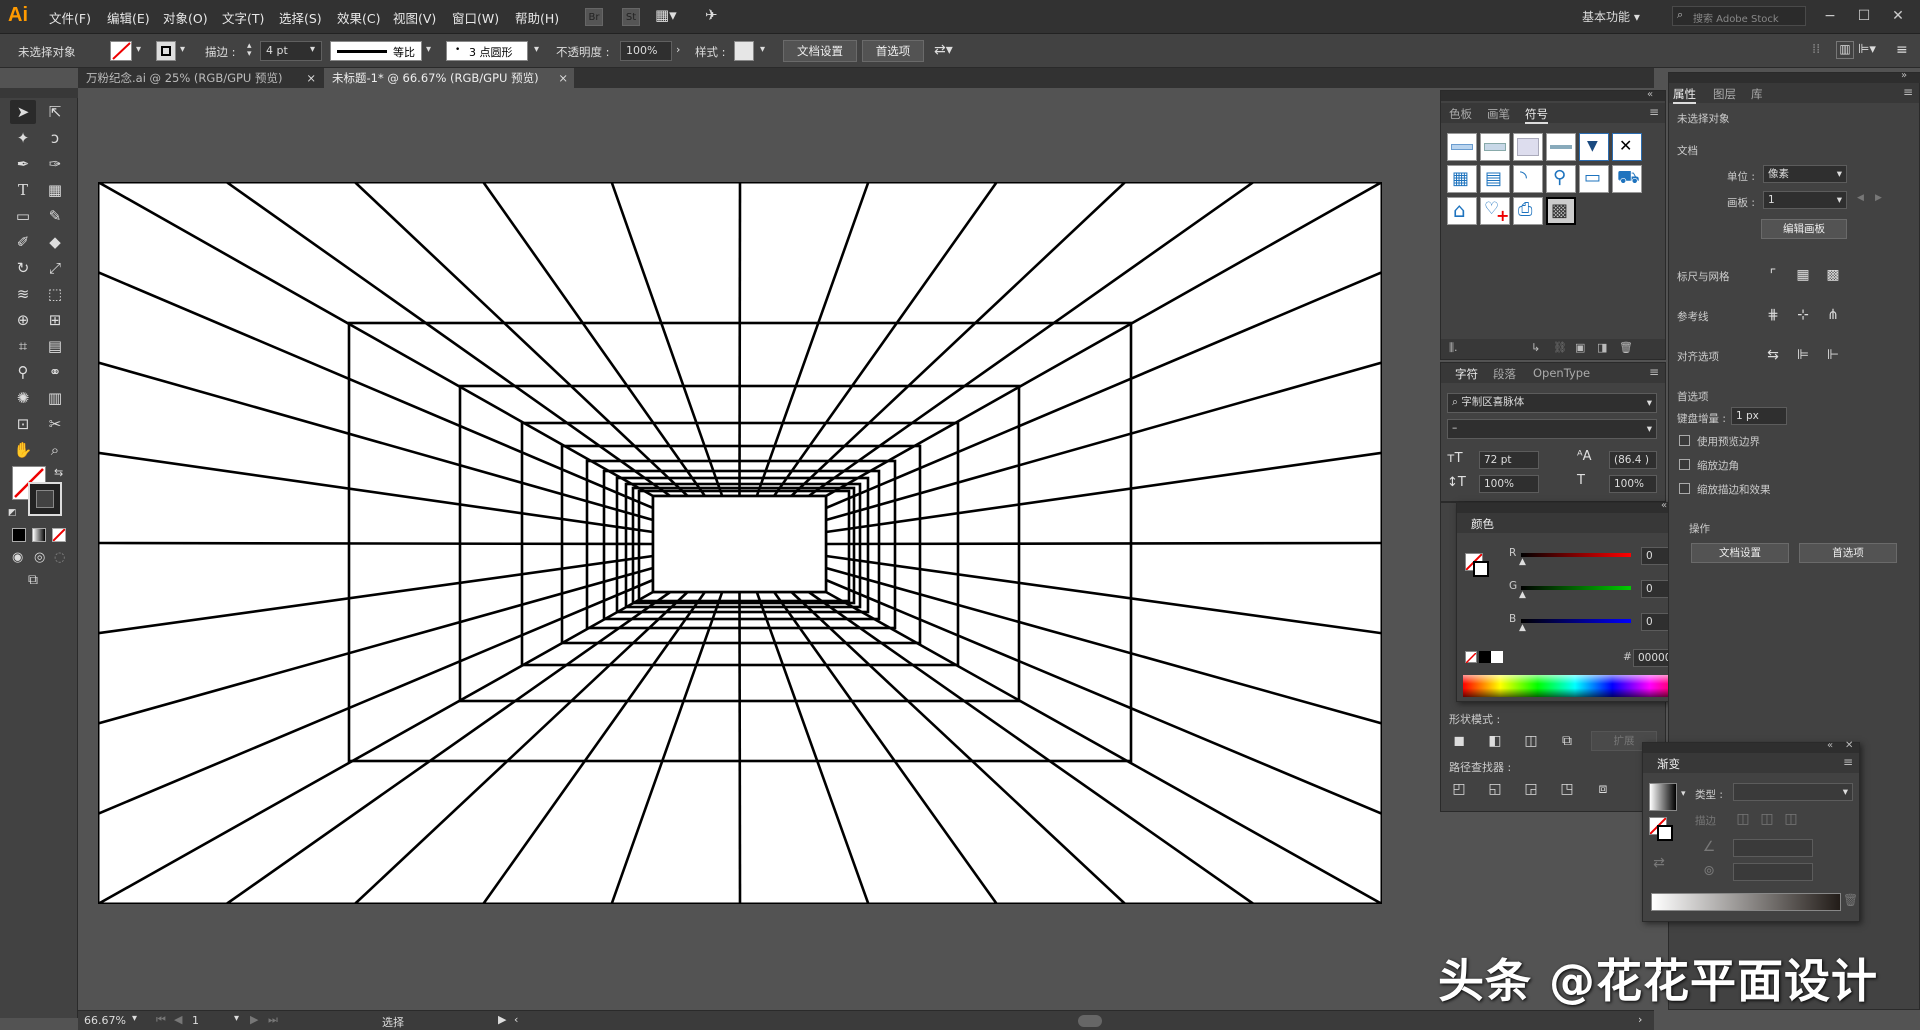  I want to click on graphic-style-swatch, so click(744, 51).